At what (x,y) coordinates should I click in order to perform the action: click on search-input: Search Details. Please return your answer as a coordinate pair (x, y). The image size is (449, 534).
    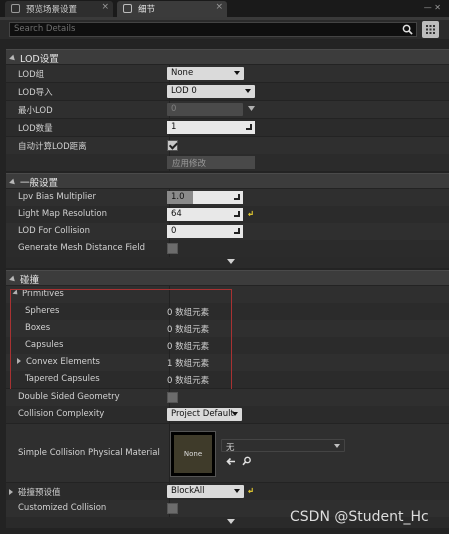
    Looking at the image, I should click on (213, 29).